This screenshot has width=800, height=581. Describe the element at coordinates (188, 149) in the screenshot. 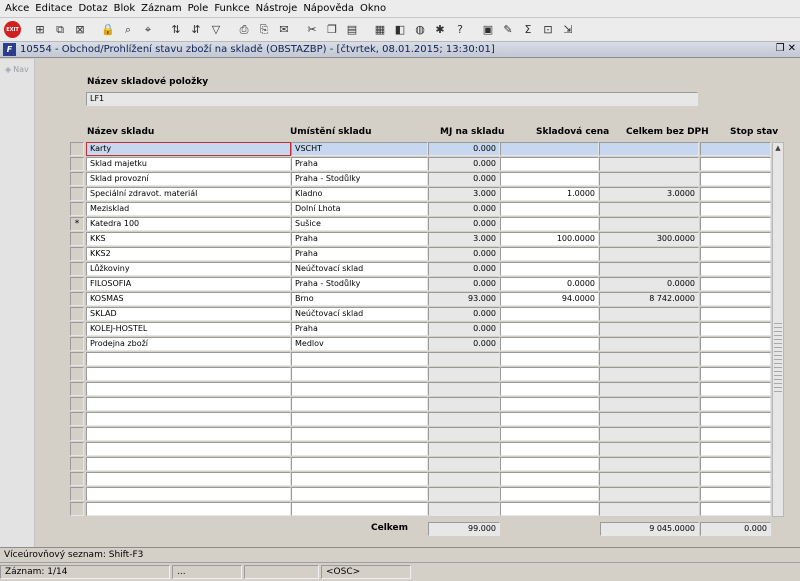

I see `cell-name: Karty` at that location.